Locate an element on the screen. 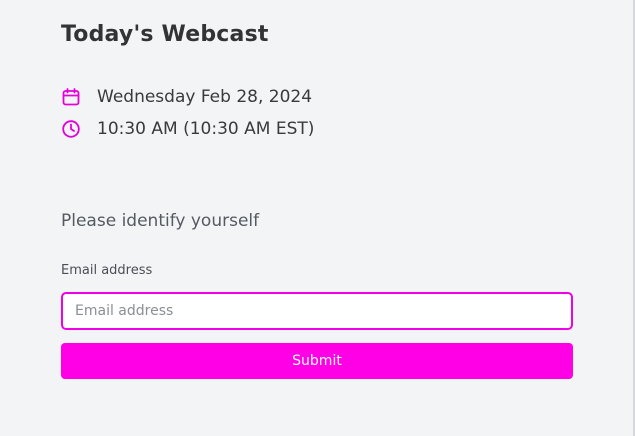 The width and height of the screenshot is (635, 436). submit-button: Submit is located at coordinates (317, 361).